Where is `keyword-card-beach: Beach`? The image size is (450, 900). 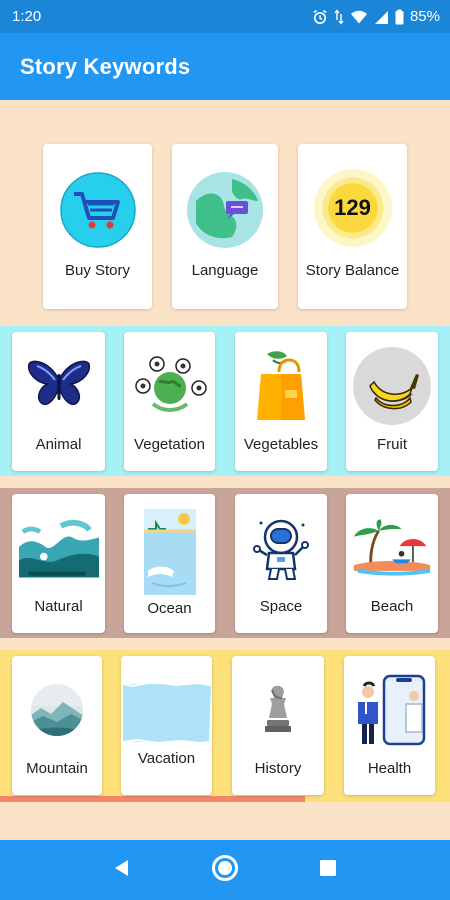
keyword-card-beach: Beach is located at coordinates (392, 563).